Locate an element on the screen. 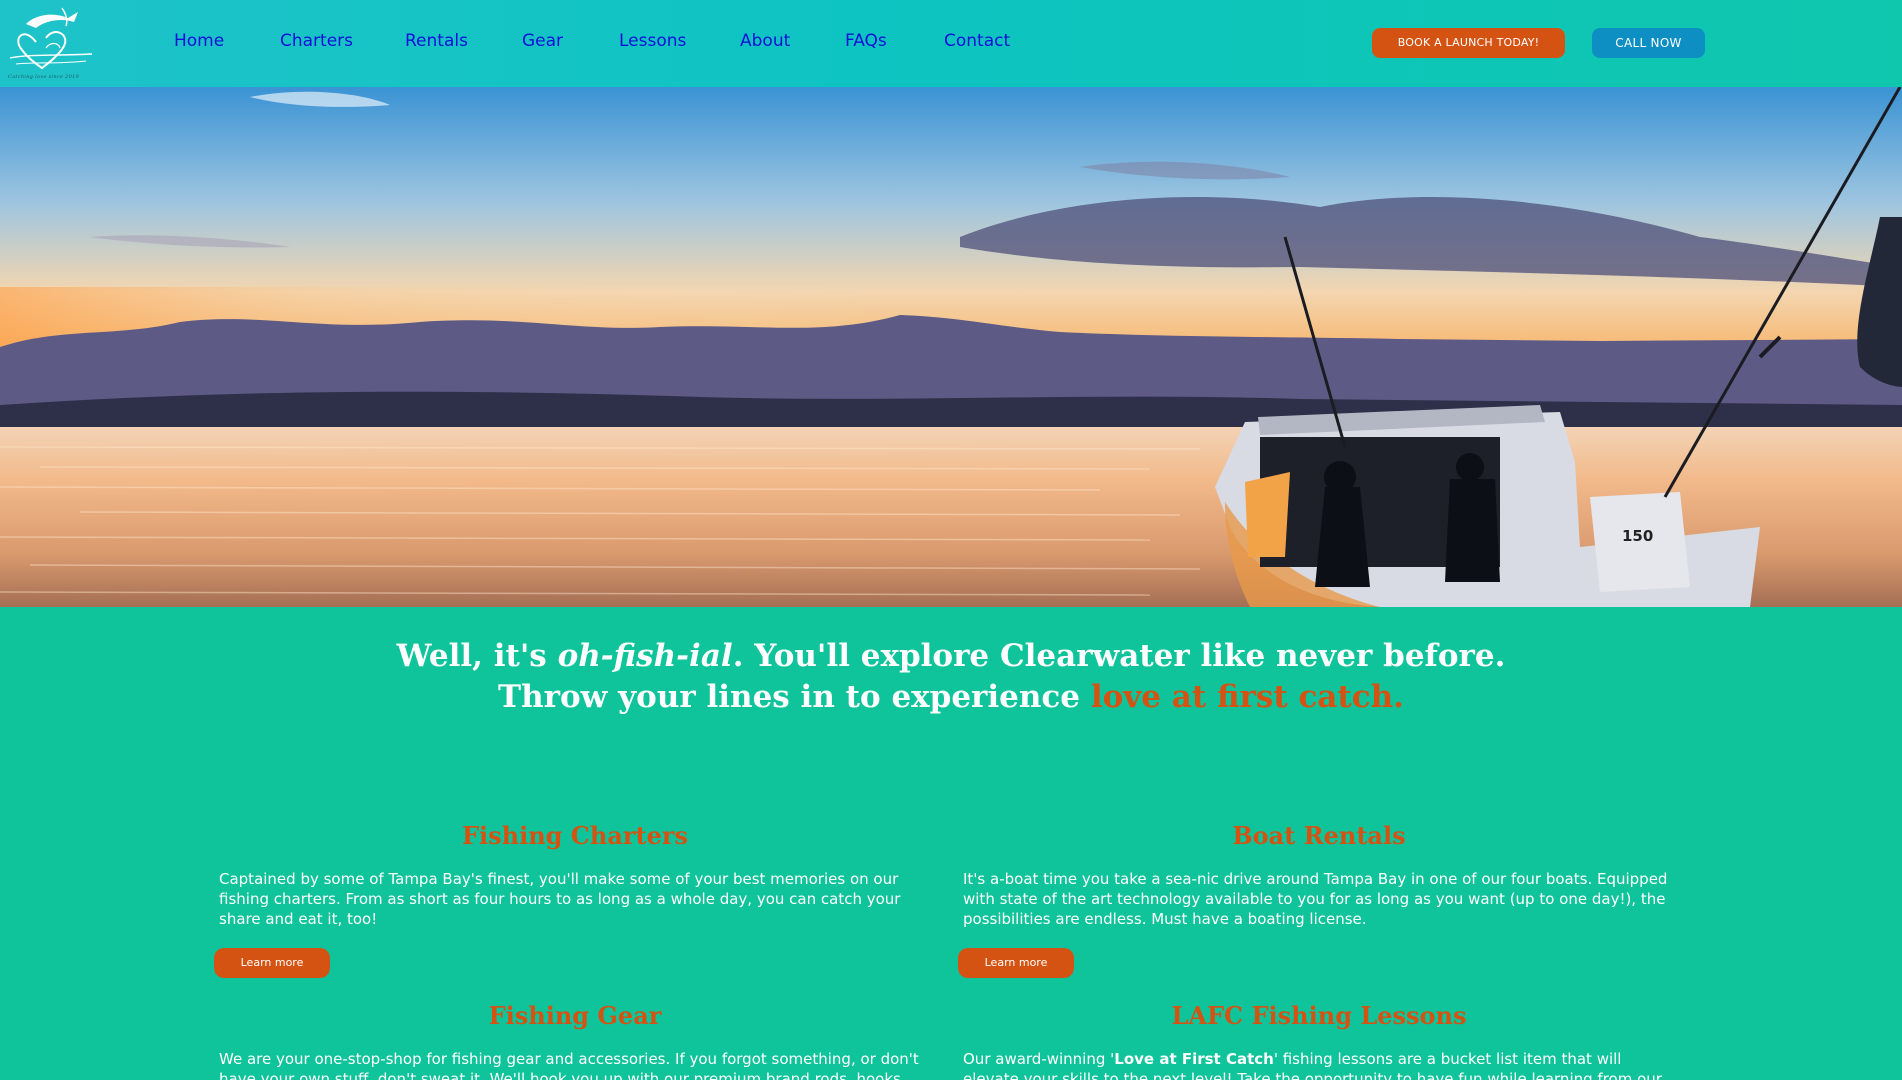 The image size is (1902, 1080). service-title: Fishing Charters is located at coordinates (575, 835).